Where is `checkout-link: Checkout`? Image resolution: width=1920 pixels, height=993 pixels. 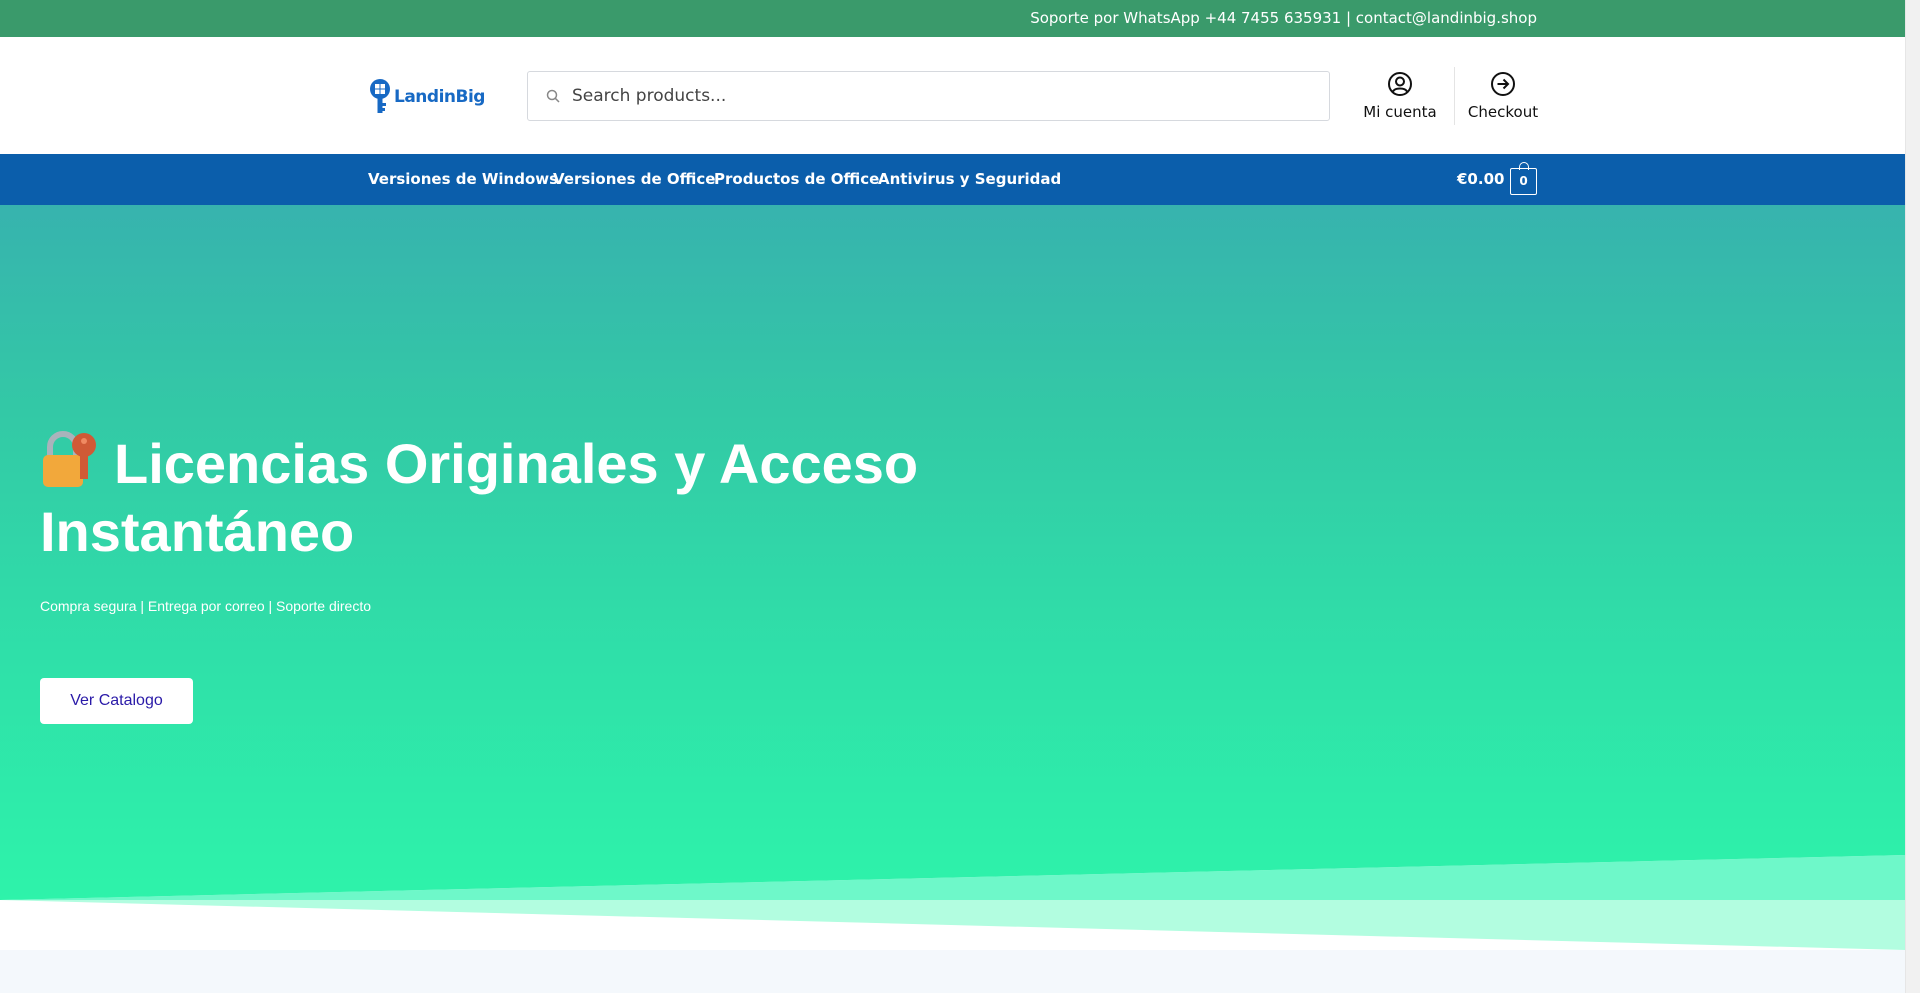
checkout-link: Checkout is located at coordinates (1503, 96).